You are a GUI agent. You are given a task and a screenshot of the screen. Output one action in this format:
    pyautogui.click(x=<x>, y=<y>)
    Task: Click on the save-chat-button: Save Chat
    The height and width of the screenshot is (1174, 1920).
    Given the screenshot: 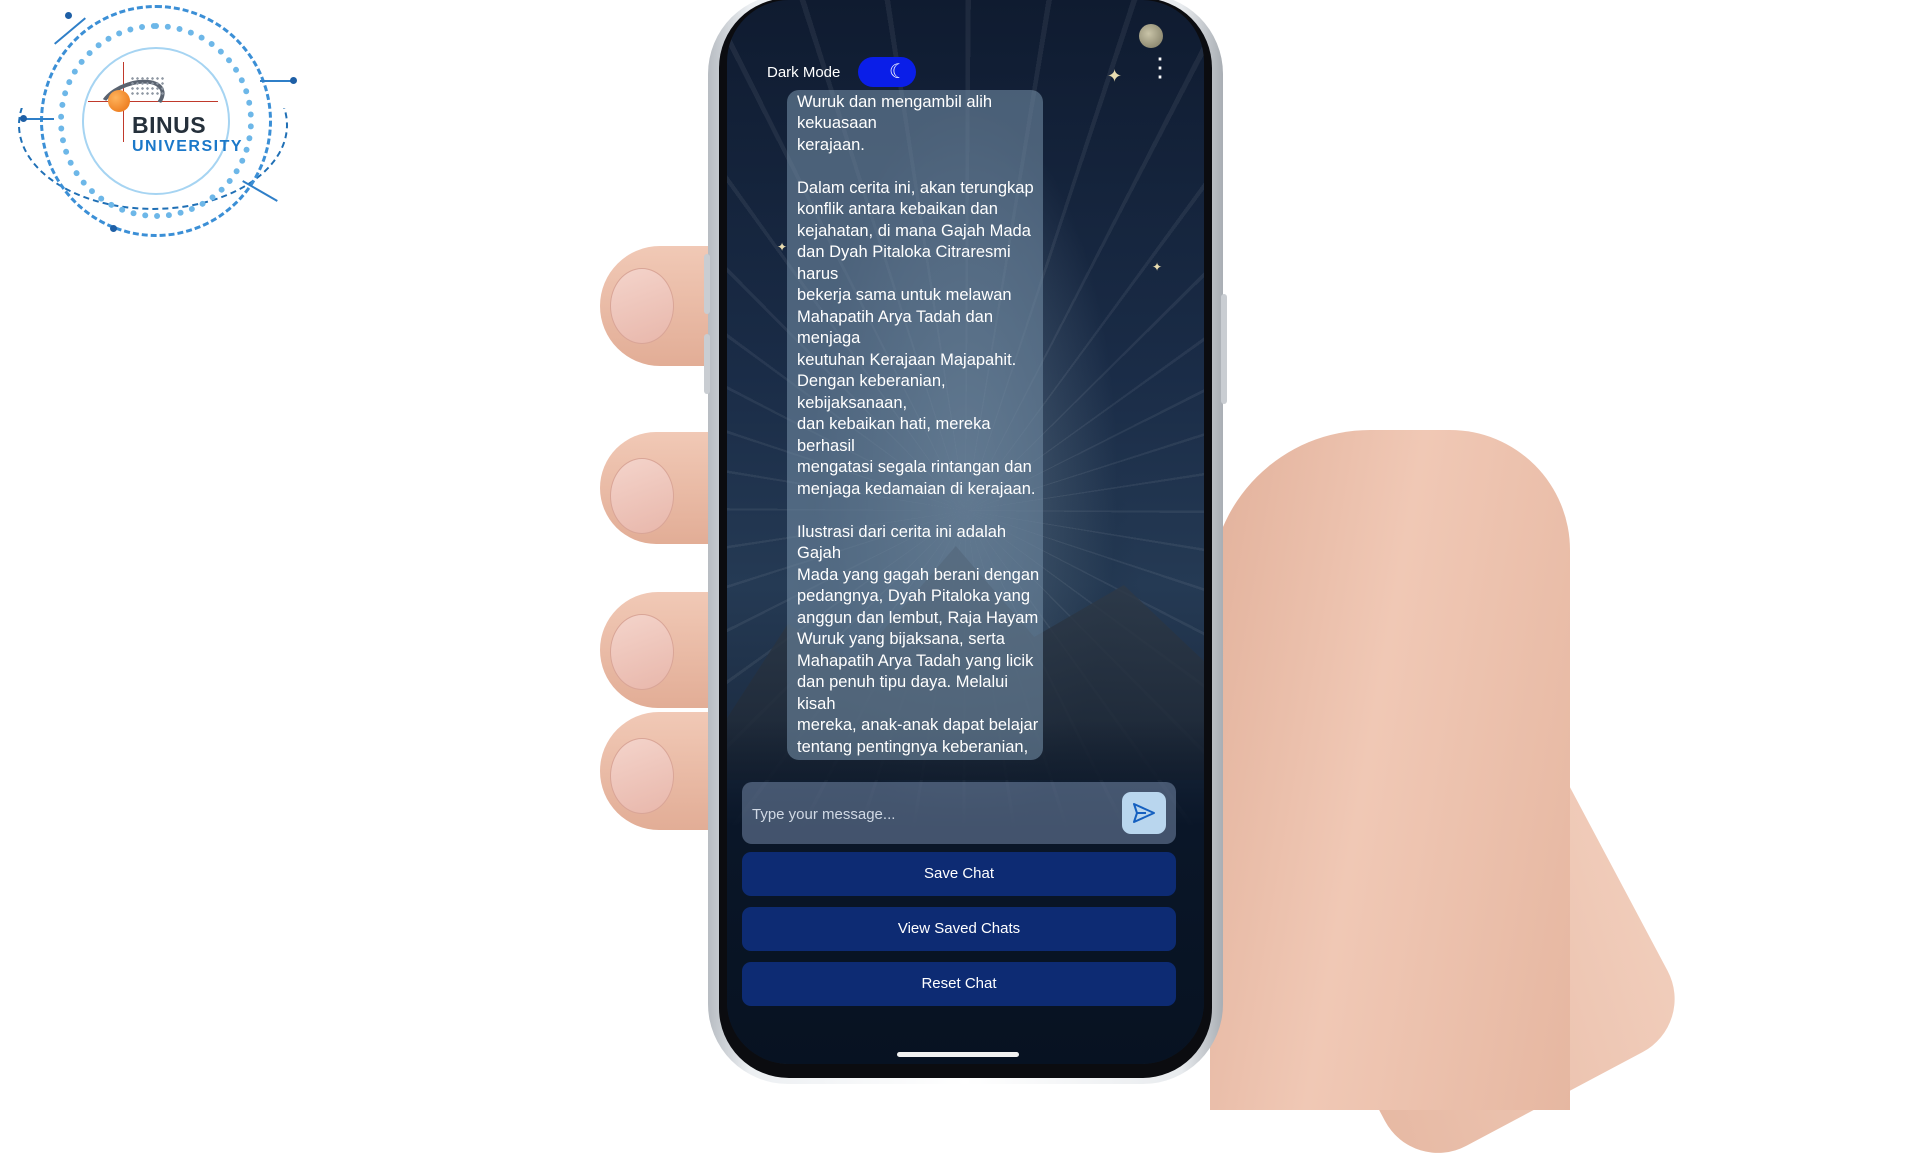 What is the action you would take?
    pyautogui.click(x=959, y=874)
    